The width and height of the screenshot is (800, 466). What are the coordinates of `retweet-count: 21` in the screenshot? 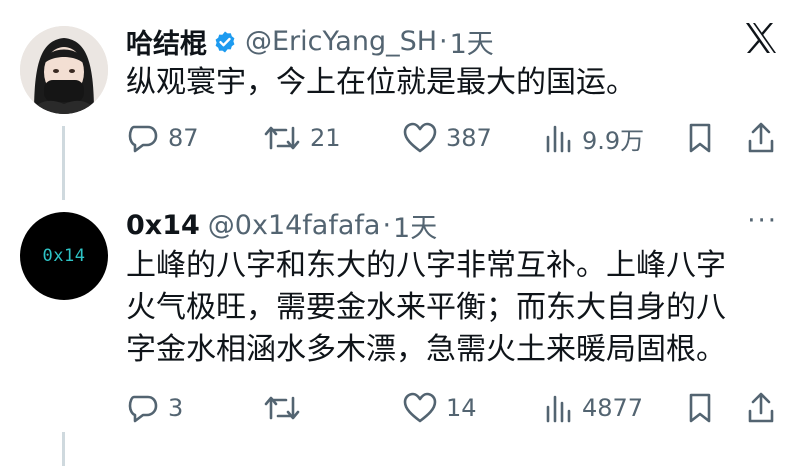 It's located at (325, 138).